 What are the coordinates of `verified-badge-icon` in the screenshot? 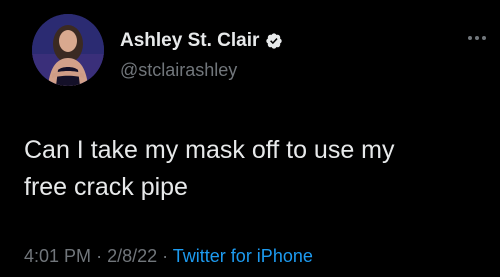 It's located at (274, 41).